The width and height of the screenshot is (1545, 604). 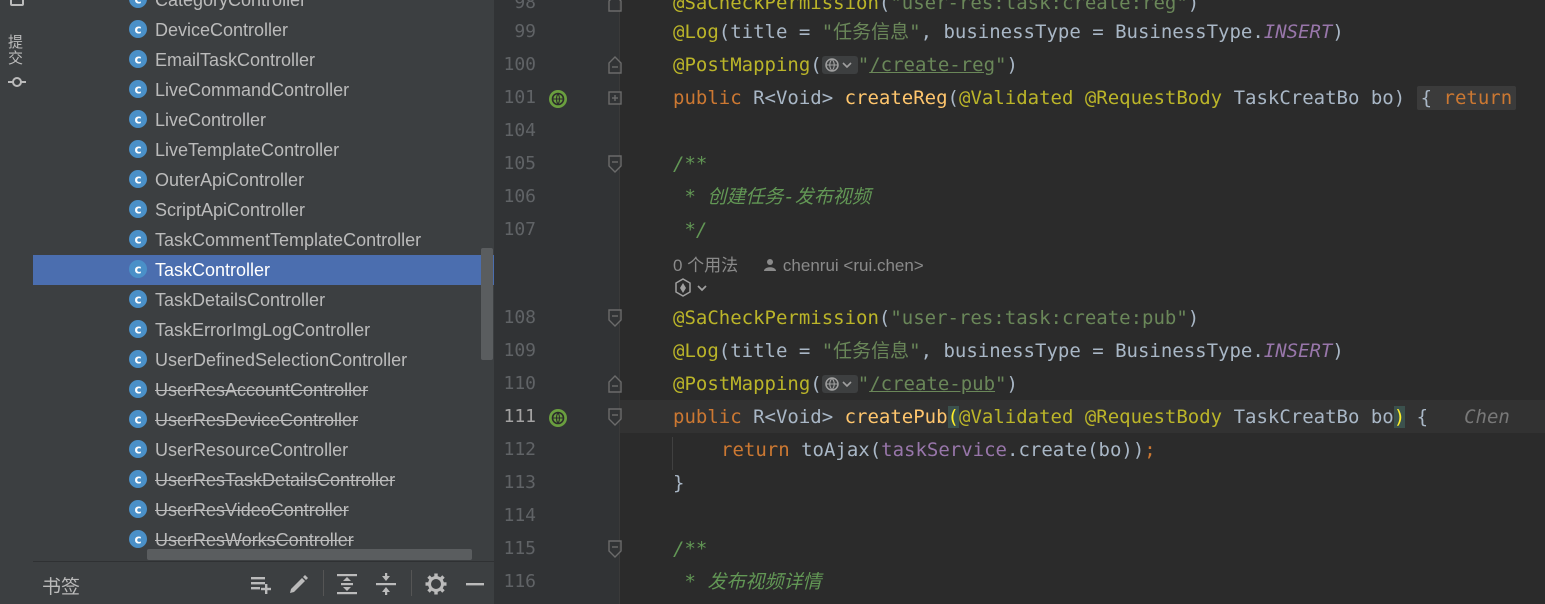 I want to click on tree-item-label: TaskErrorImgLogController, so click(x=263, y=330).